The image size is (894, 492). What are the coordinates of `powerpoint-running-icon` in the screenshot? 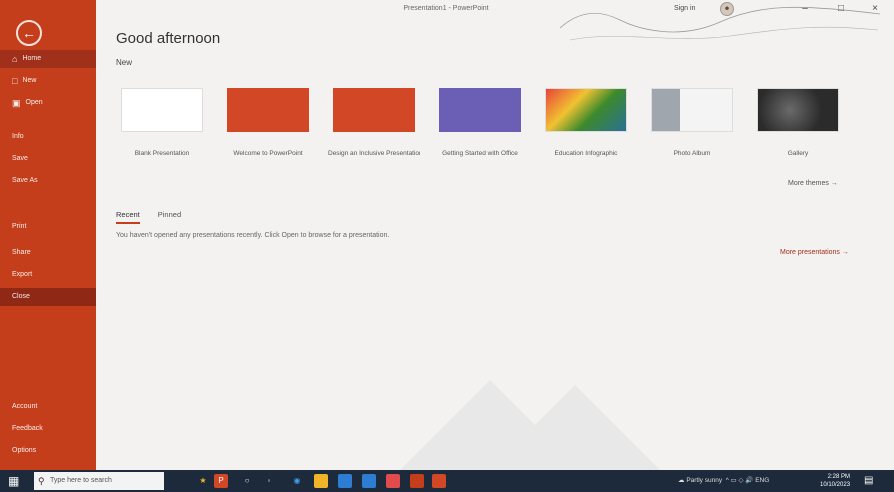 It's located at (417, 481).